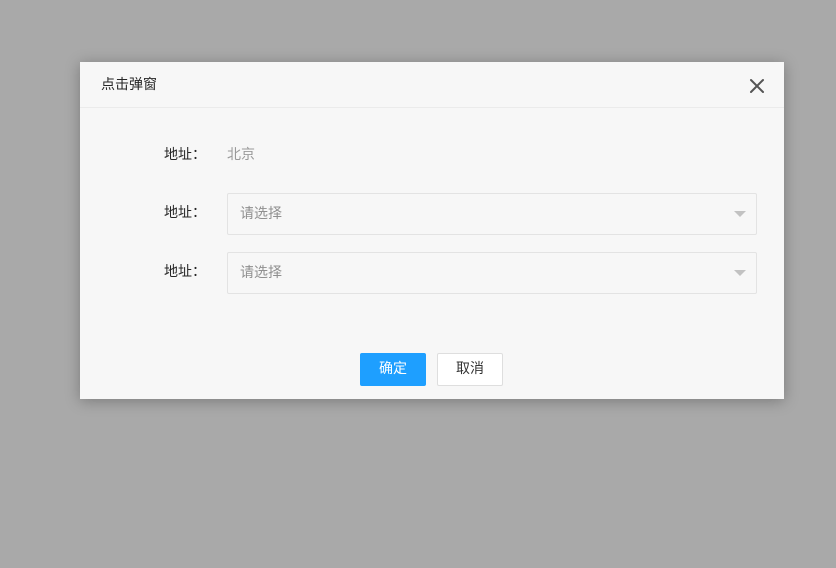 The width and height of the screenshot is (836, 568). I want to click on dialog-header: 点击弹窗, so click(432, 85).